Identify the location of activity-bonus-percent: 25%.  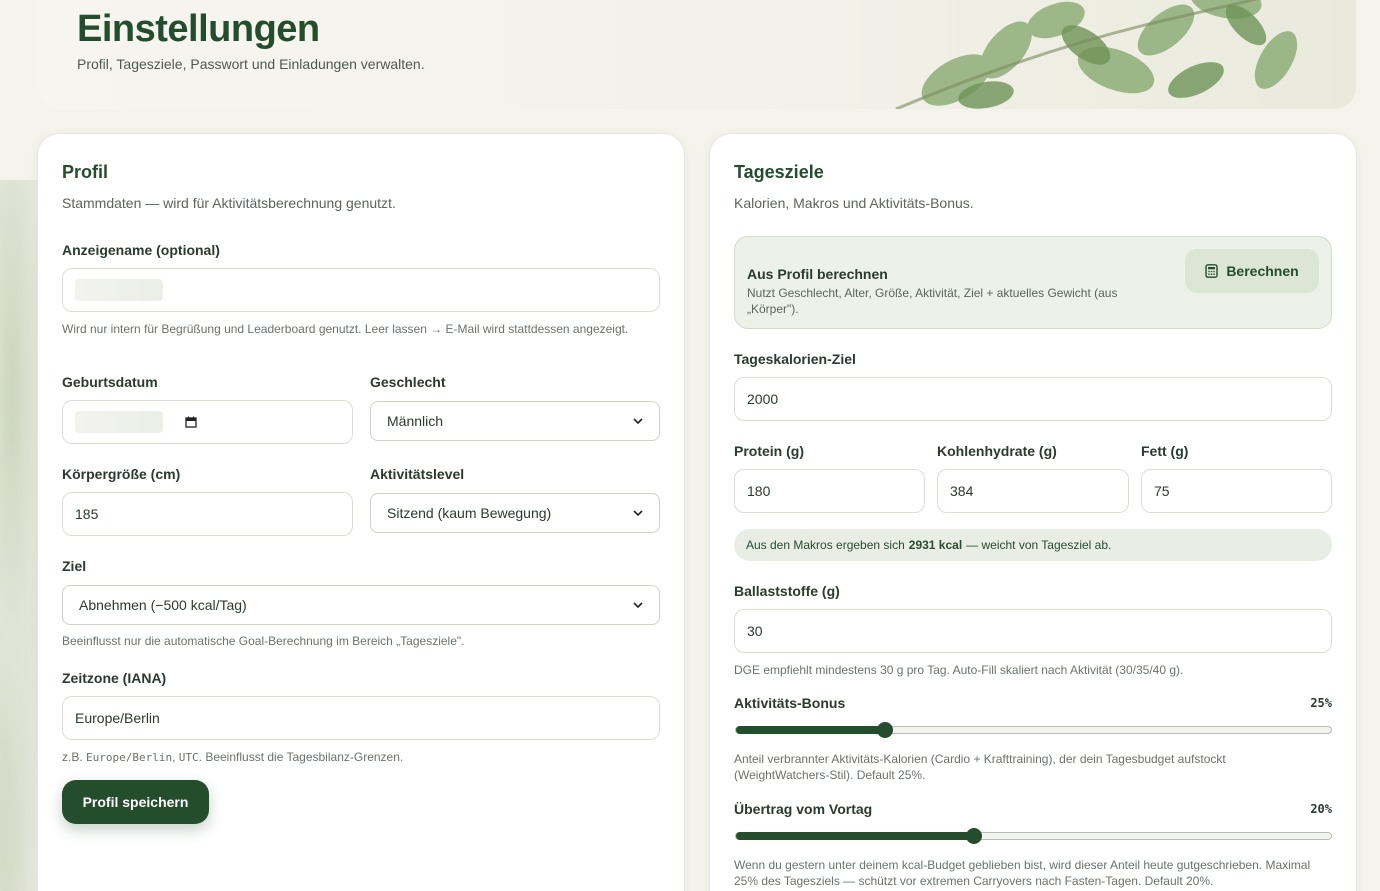
(1321, 703).